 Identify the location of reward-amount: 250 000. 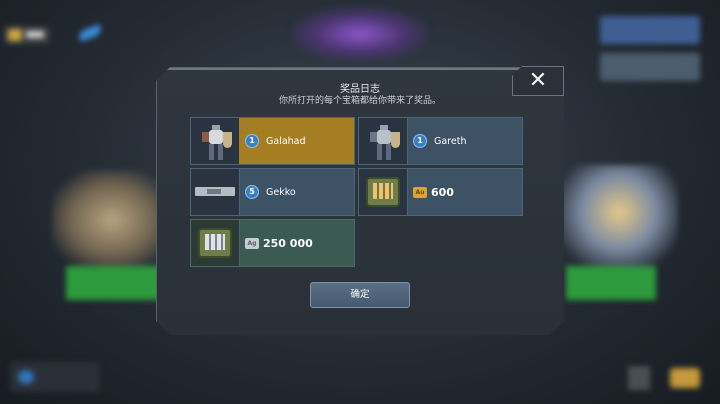
(288, 243).